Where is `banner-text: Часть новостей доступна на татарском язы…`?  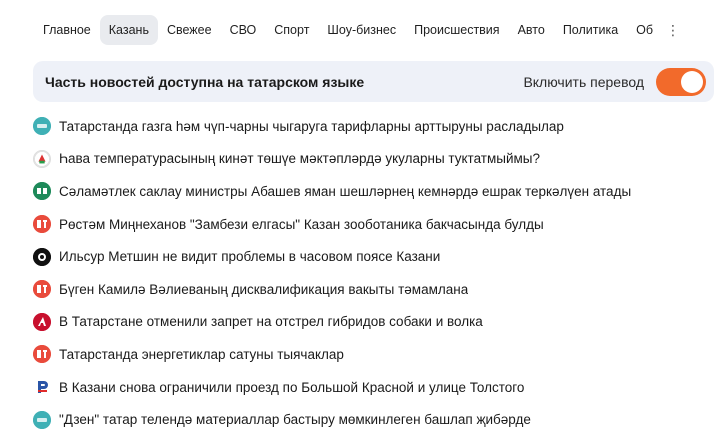 banner-text: Часть новостей доступна на татарском язы… is located at coordinates (205, 81).